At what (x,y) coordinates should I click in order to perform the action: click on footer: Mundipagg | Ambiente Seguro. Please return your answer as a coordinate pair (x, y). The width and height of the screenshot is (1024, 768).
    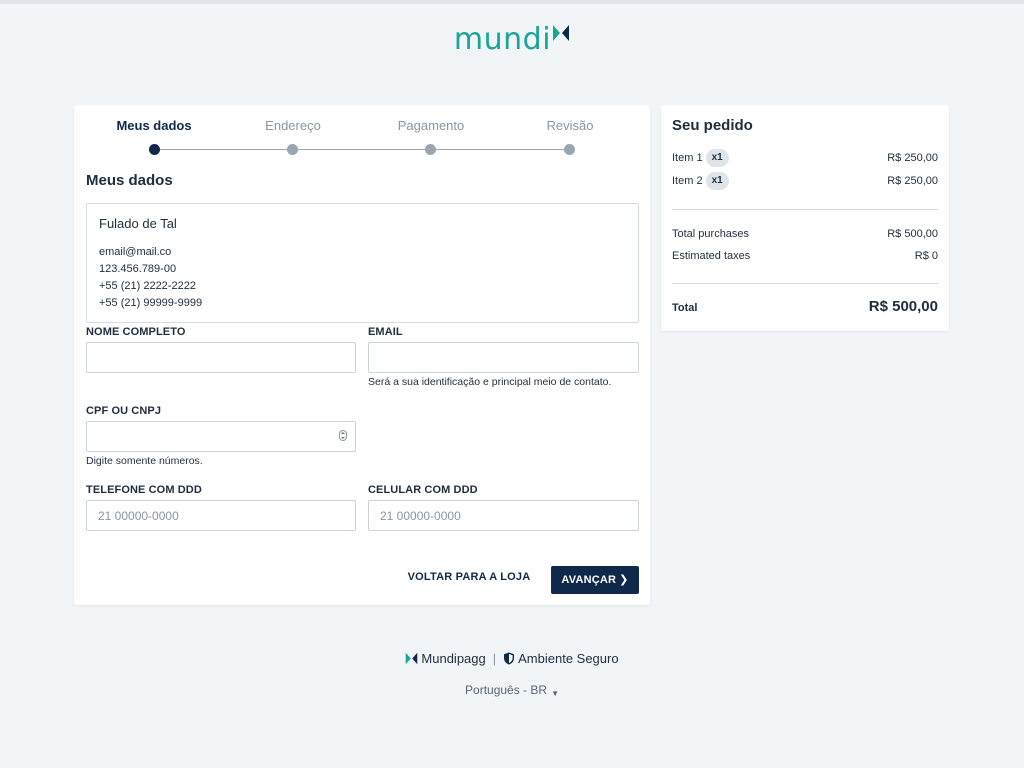
    Looking at the image, I should click on (512, 659).